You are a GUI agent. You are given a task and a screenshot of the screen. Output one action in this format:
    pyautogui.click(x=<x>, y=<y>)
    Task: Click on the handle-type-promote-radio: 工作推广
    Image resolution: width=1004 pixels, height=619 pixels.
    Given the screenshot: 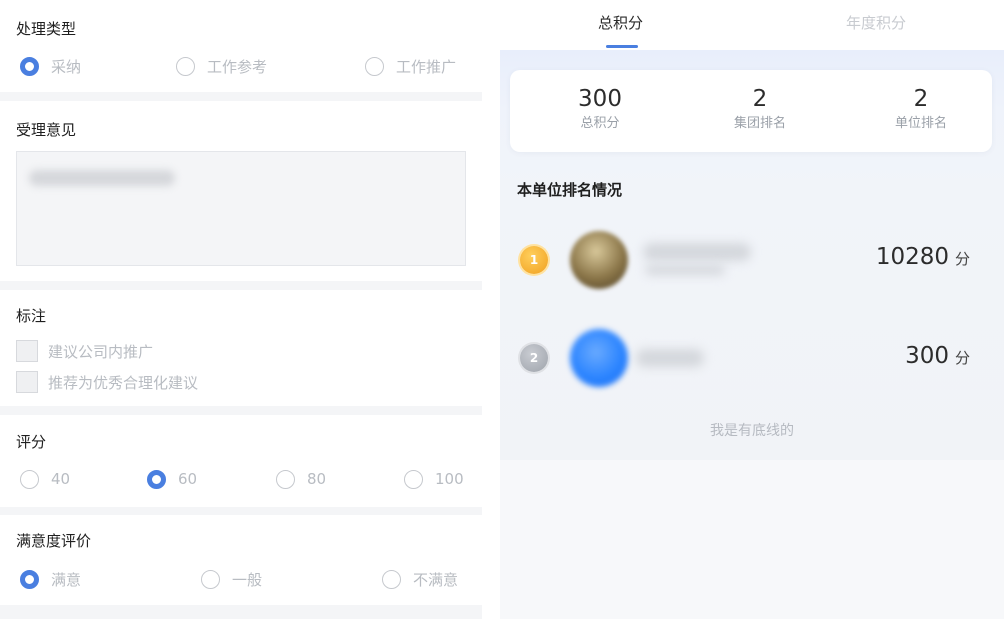 What is the action you would take?
    pyautogui.click(x=410, y=66)
    